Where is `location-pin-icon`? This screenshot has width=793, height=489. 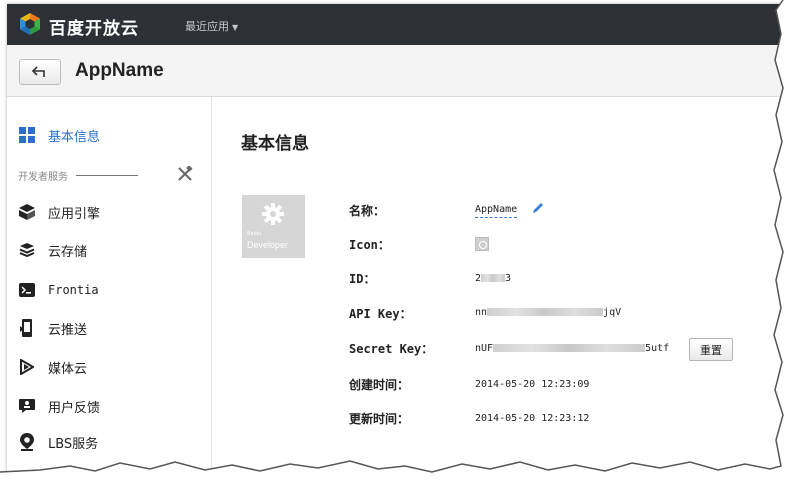 location-pin-icon is located at coordinates (27, 442).